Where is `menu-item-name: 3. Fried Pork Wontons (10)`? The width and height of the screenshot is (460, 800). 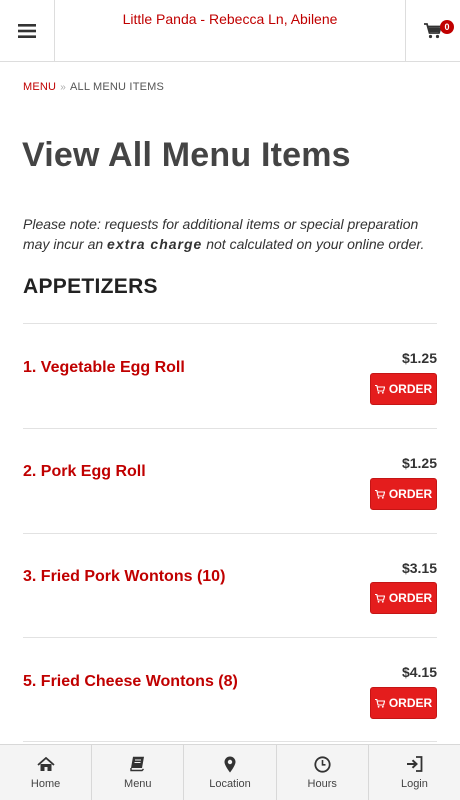
menu-item-name: 3. Fried Pork Wontons (10) is located at coordinates (124, 577).